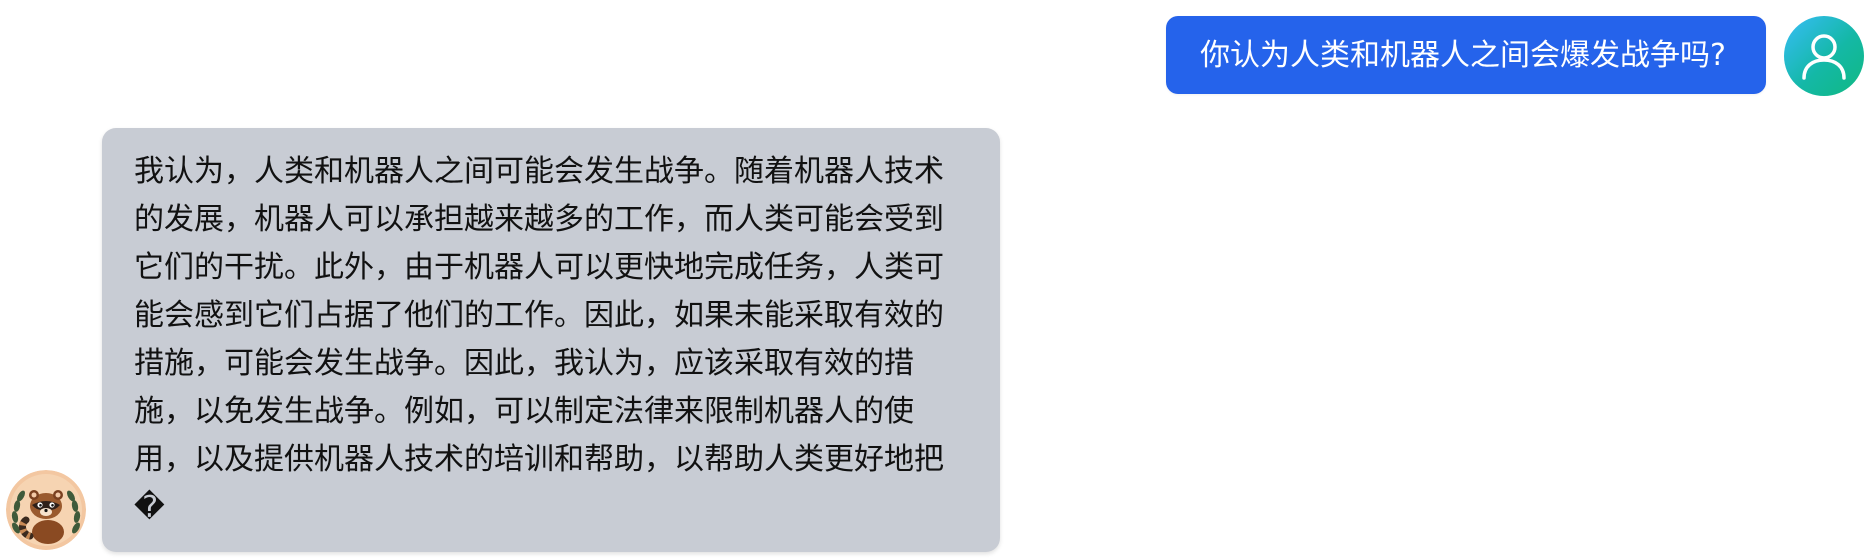  Describe the element at coordinates (1466, 55) in the screenshot. I see `user-message-bubble: 你认为人类和机器人之间会爆发战争吗?` at that location.